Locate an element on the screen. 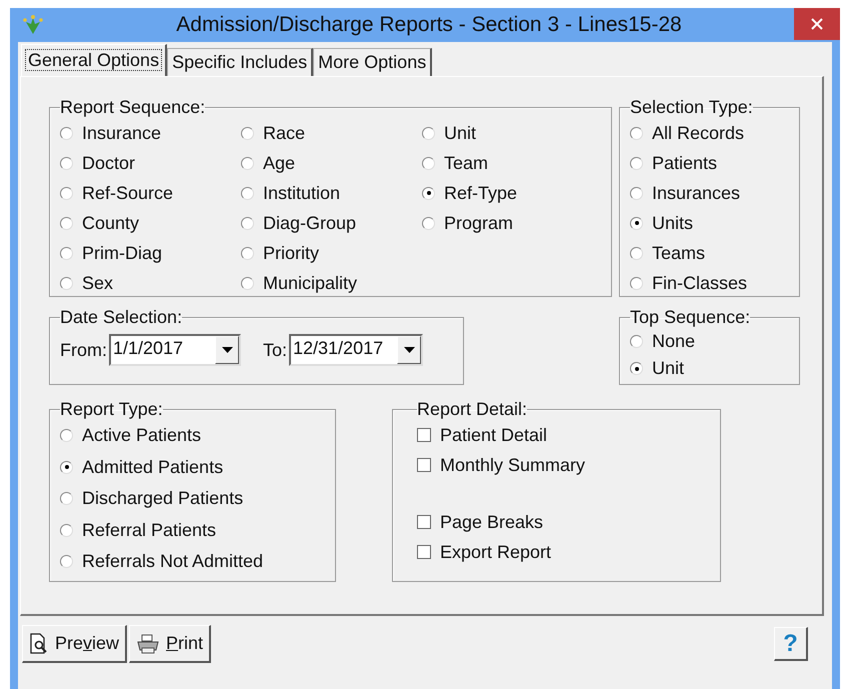 The image size is (843, 689). option-label: Priority is located at coordinates (291, 253).